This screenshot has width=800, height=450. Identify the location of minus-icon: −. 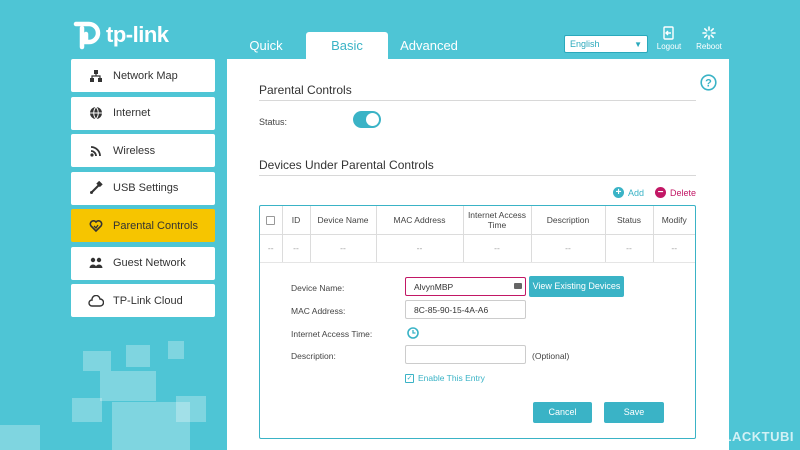
(660, 192).